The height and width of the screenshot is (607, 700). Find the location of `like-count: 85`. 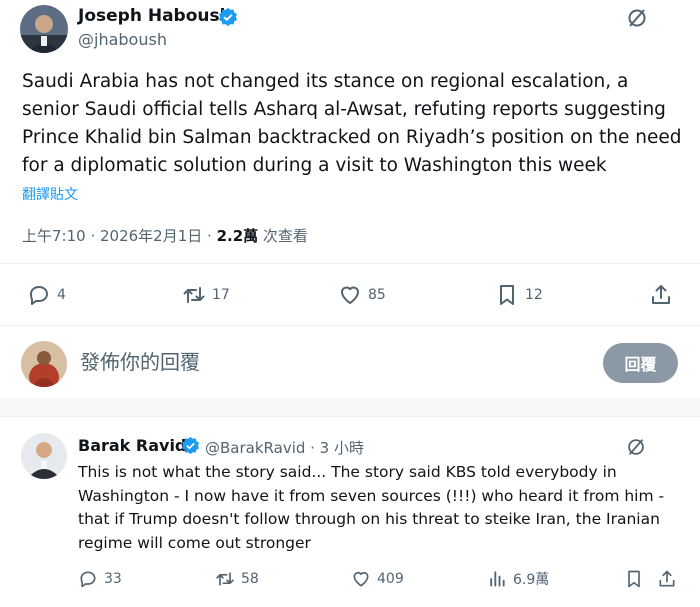

like-count: 85 is located at coordinates (377, 295).